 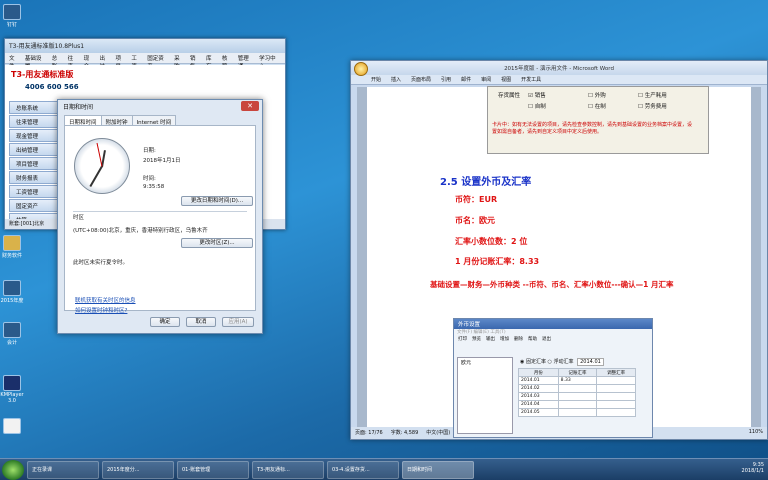 I want to click on date-value: 2018年1月1日, so click(x=162, y=161).